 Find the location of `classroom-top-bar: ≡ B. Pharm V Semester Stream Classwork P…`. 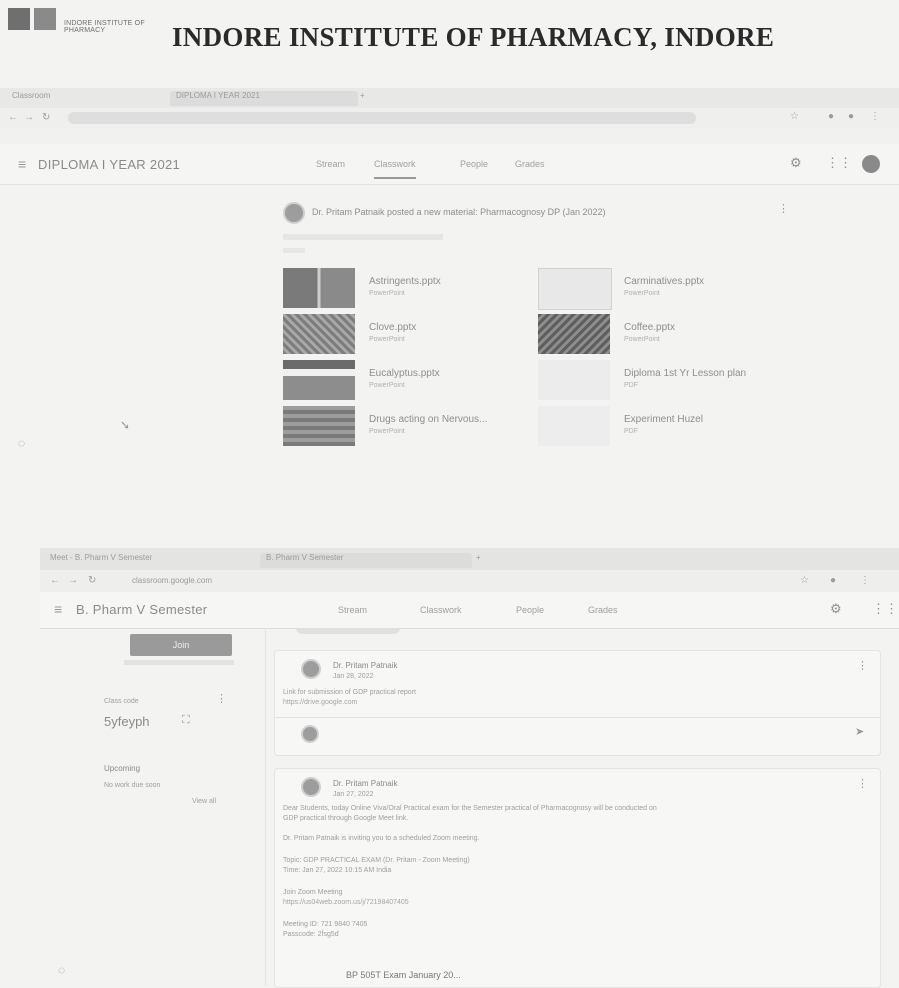

classroom-top-bar: ≡ B. Pharm V Semester Stream Classwork P… is located at coordinates (469, 610).